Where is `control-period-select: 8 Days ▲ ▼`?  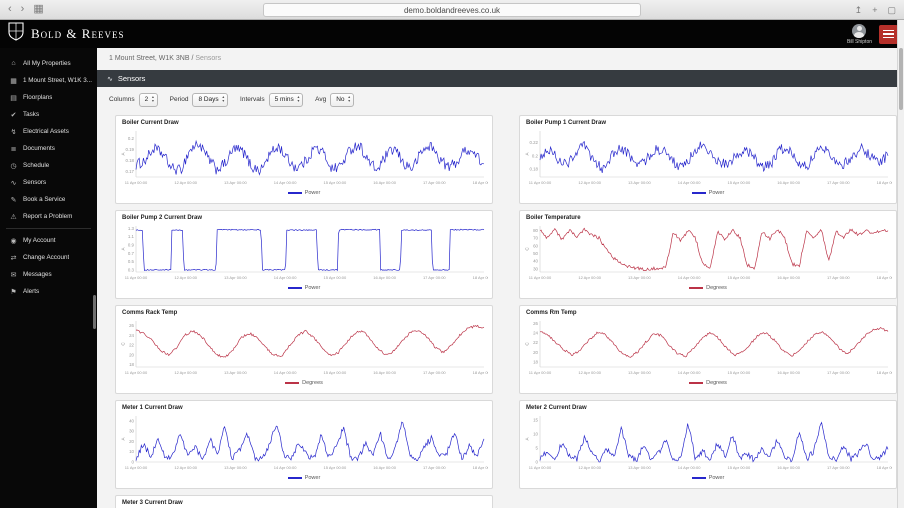
control-period-select: 8 Days ▲ ▼ is located at coordinates (210, 99).